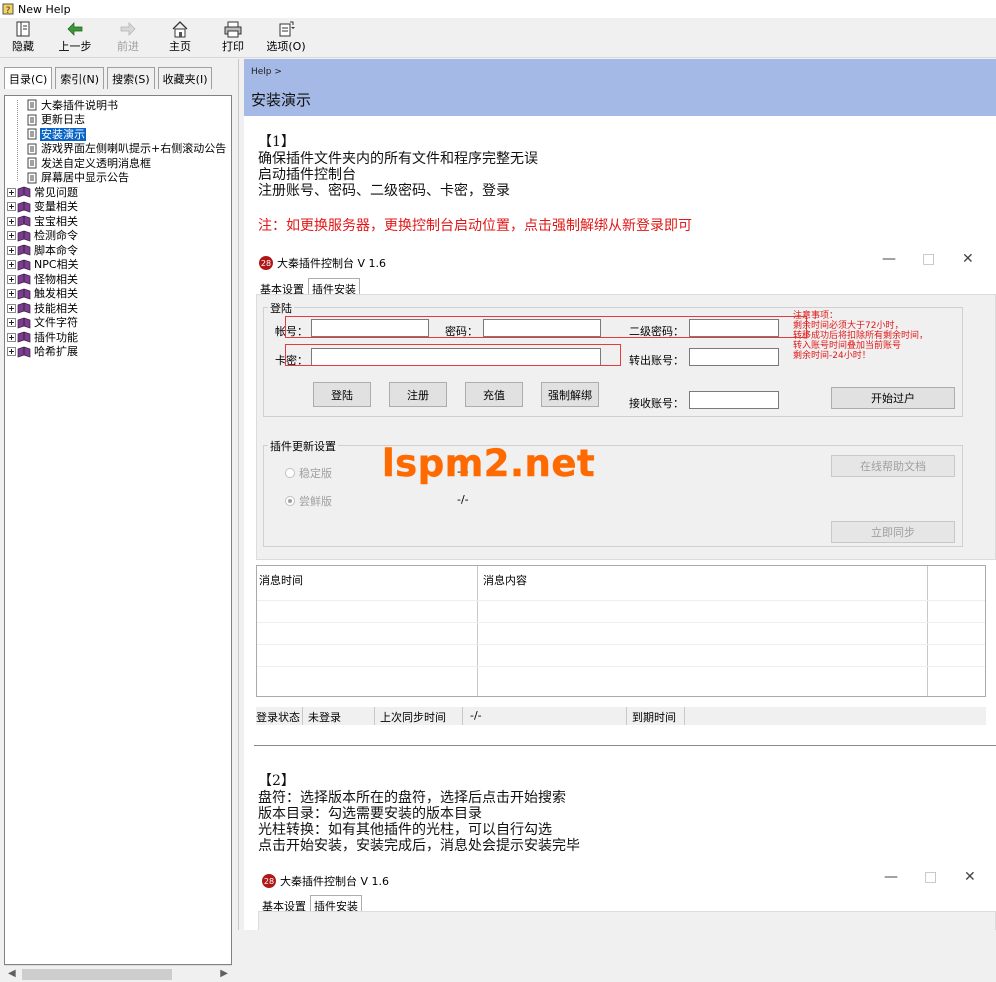  I want to click on section2-heading: 【2】, so click(276, 781).